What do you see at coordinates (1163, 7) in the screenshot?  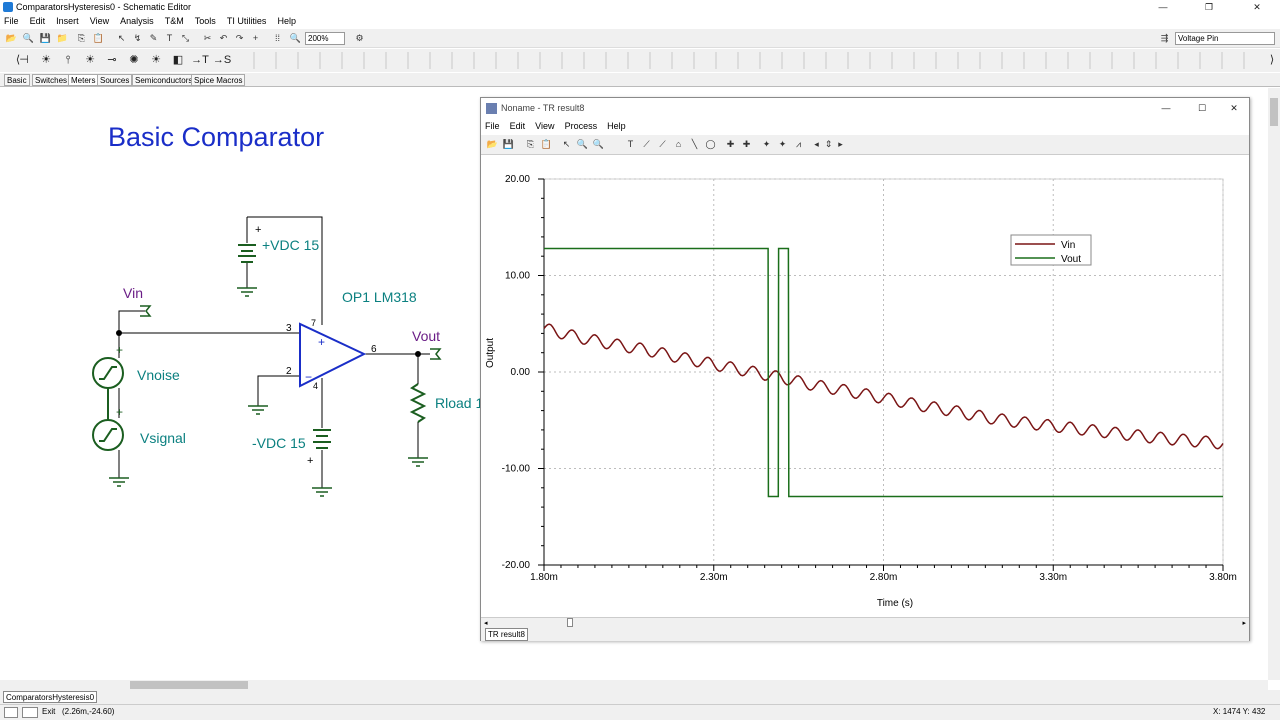 I see `minimize-button: —` at bounding box center [1163, 7].